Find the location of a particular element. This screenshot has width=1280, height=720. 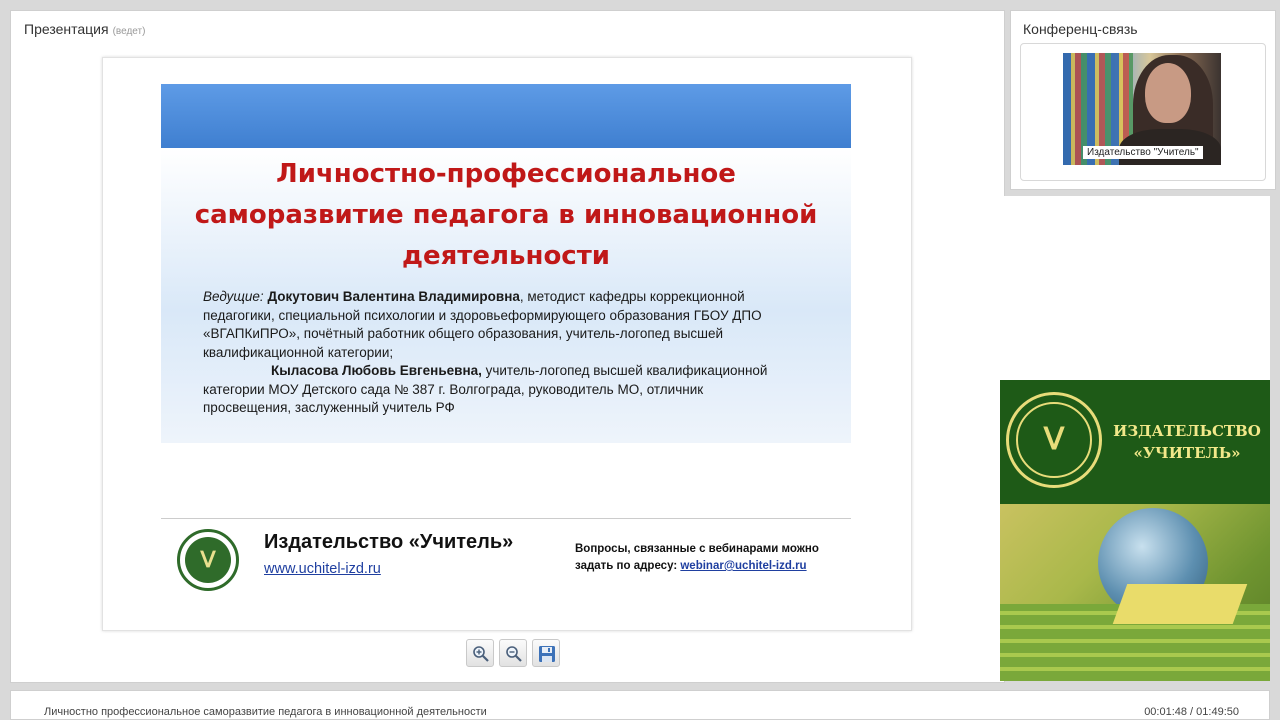

footer-question-line2-wrap: задать по адресу: webinar@uchitel-izd.ru is located at coordinates (697, 566).